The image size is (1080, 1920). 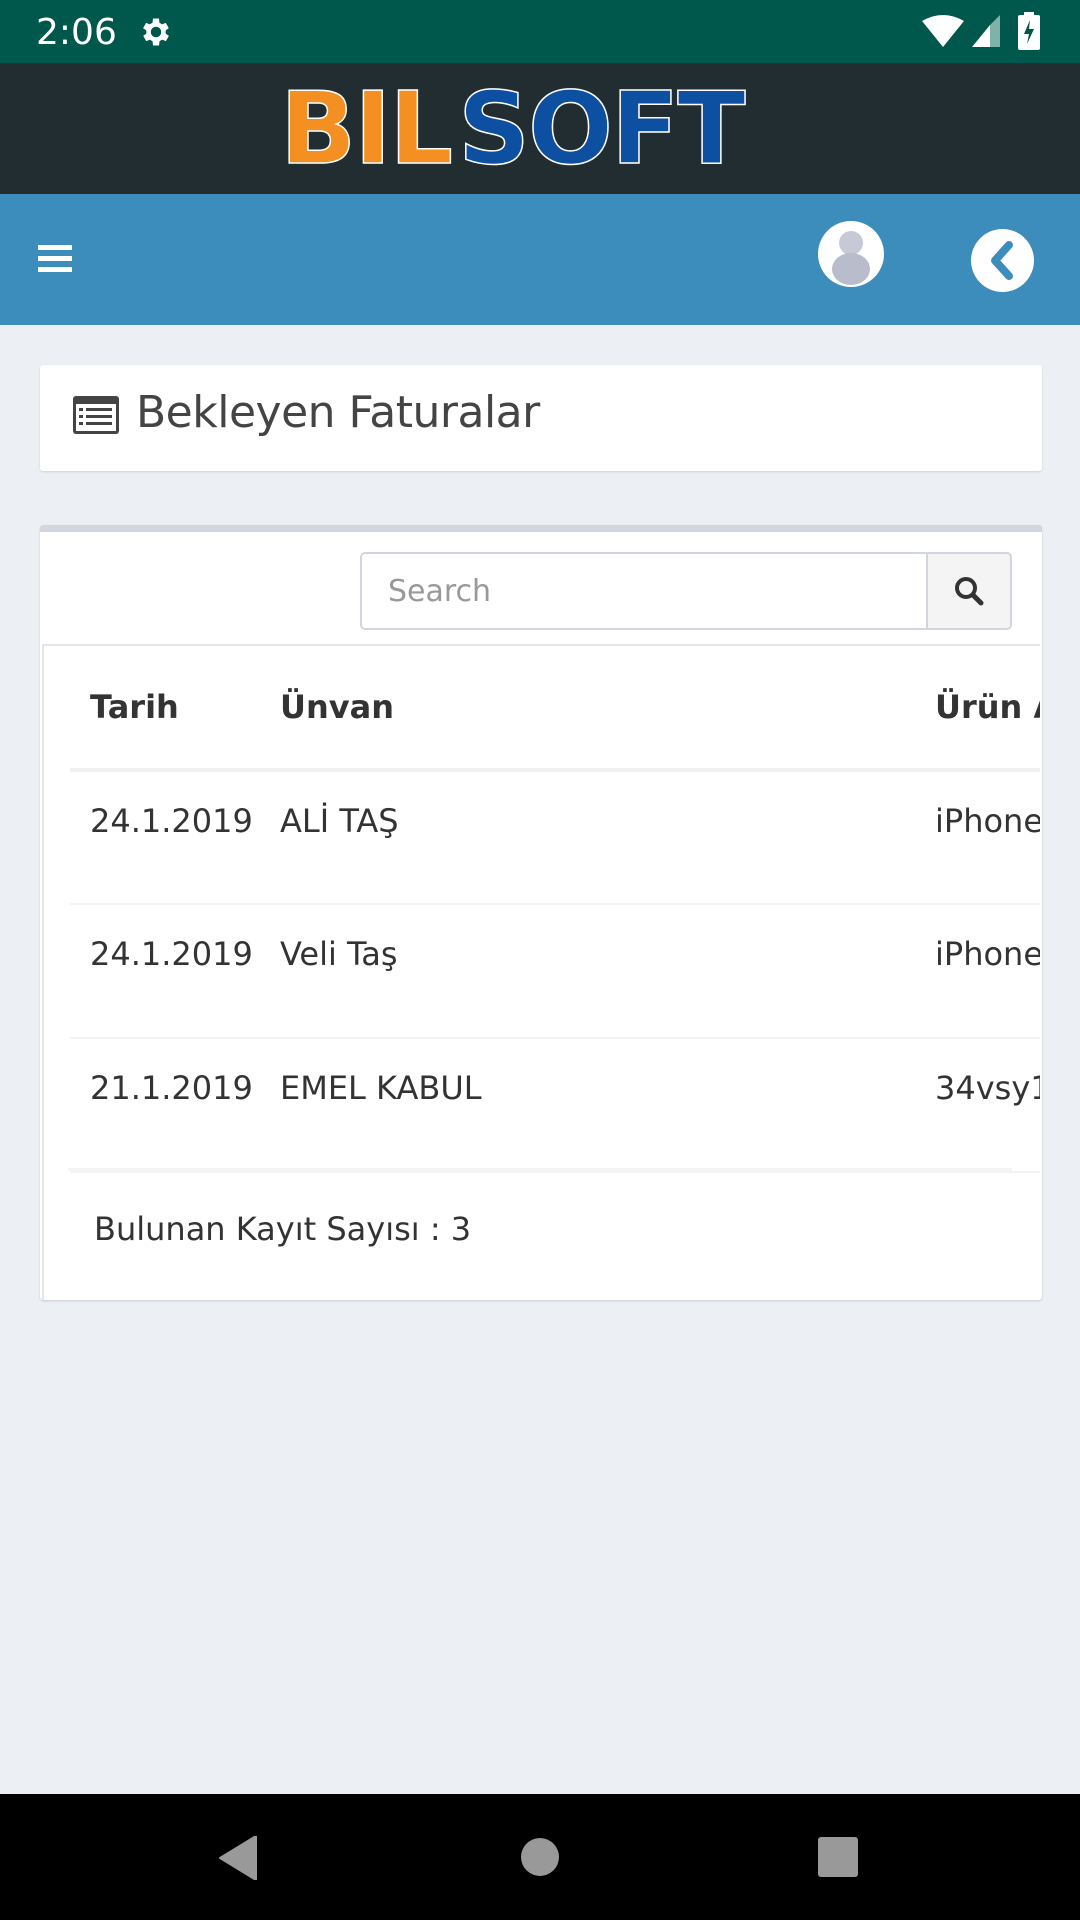 What do you see at coordinates (283, 1229) in the screenshot?
I see `record-count: Bulunan Kayıt Sayısı : 3` at bounding box center [283, 1229].